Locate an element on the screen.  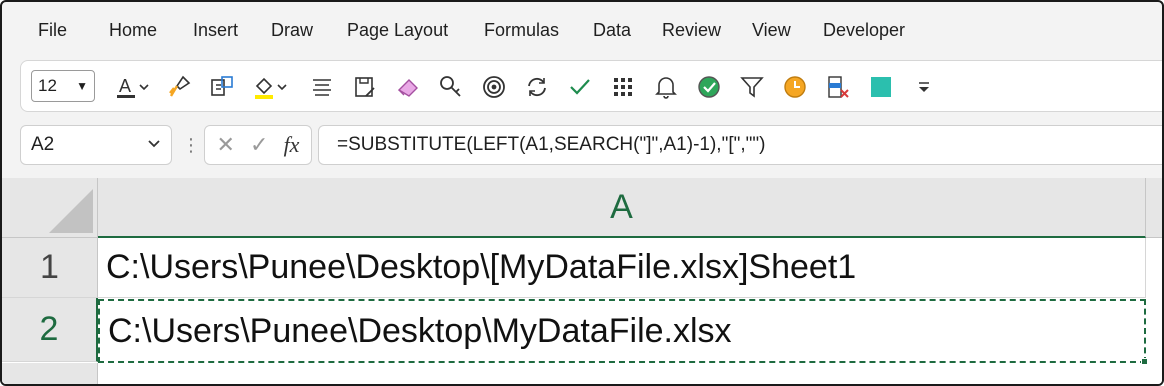
formula-actions: ✕ ✓ fx is located at coordinates (258, 145).